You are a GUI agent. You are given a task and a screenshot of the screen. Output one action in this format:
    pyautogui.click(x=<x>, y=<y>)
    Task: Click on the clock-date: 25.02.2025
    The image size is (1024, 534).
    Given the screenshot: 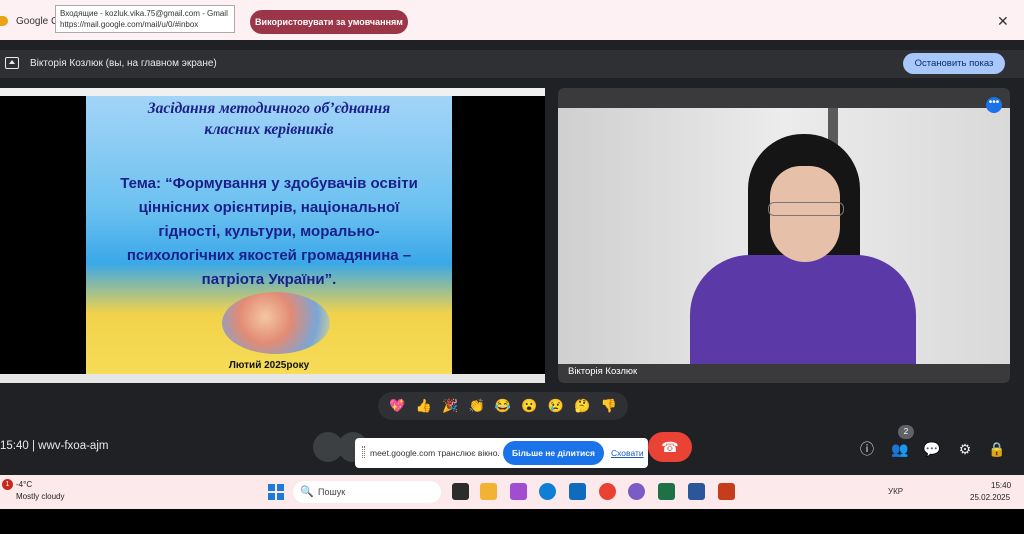 What is the action you would take?
    pyautogui.click(x=990, y=497)
    